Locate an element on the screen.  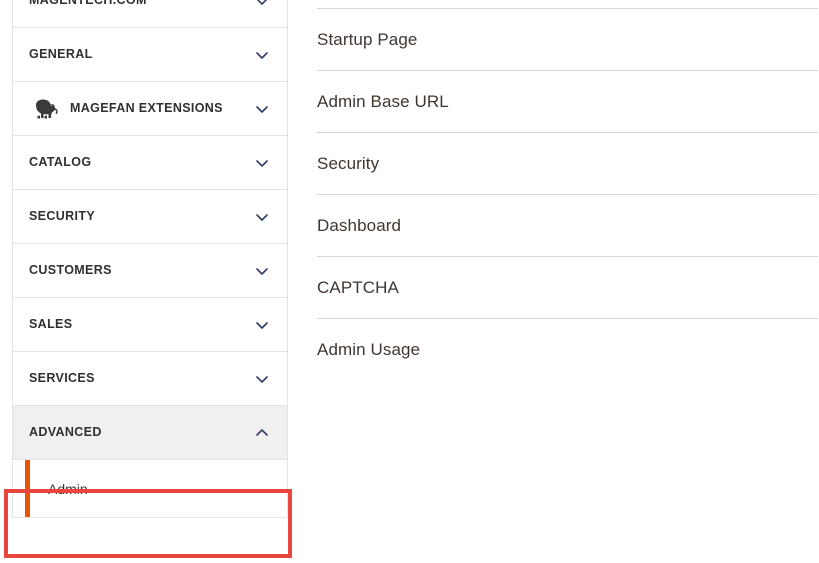
section-header: CUSTOMERS is located at coordinates (150, 270).